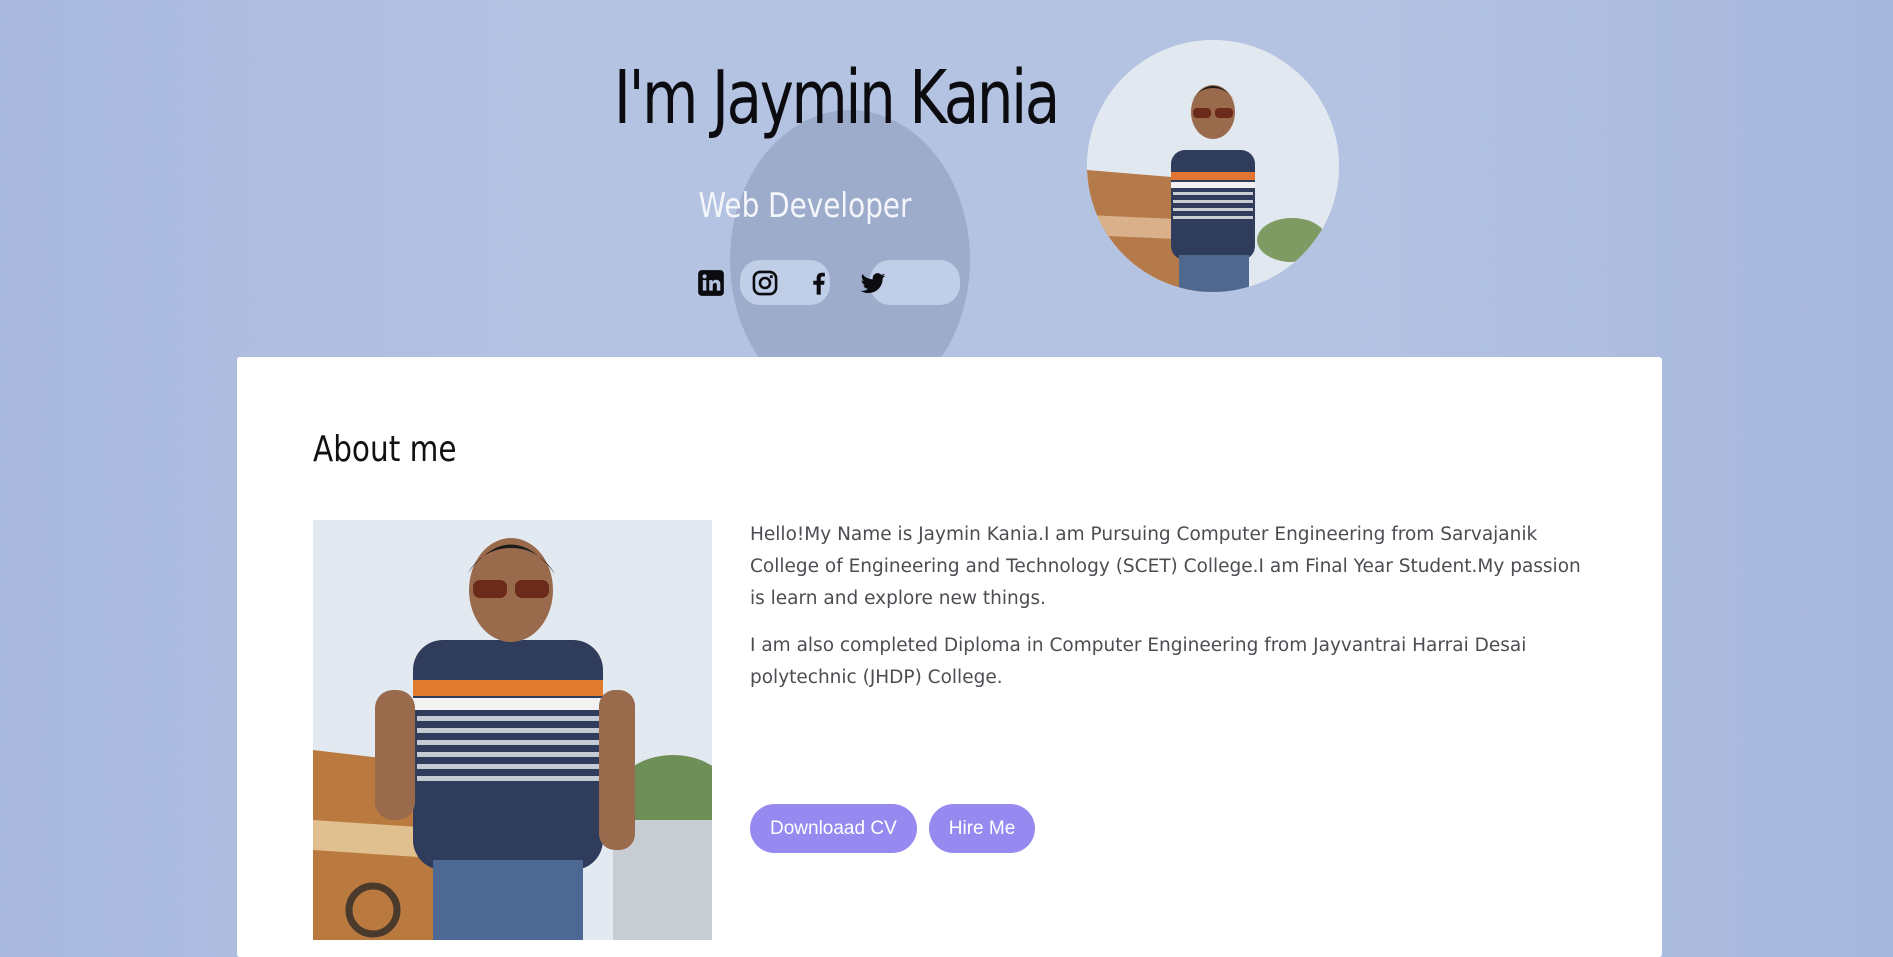 The height and width of the screenshot is (957, 1893). I want to click on about-photo-image, so click(512, 730).